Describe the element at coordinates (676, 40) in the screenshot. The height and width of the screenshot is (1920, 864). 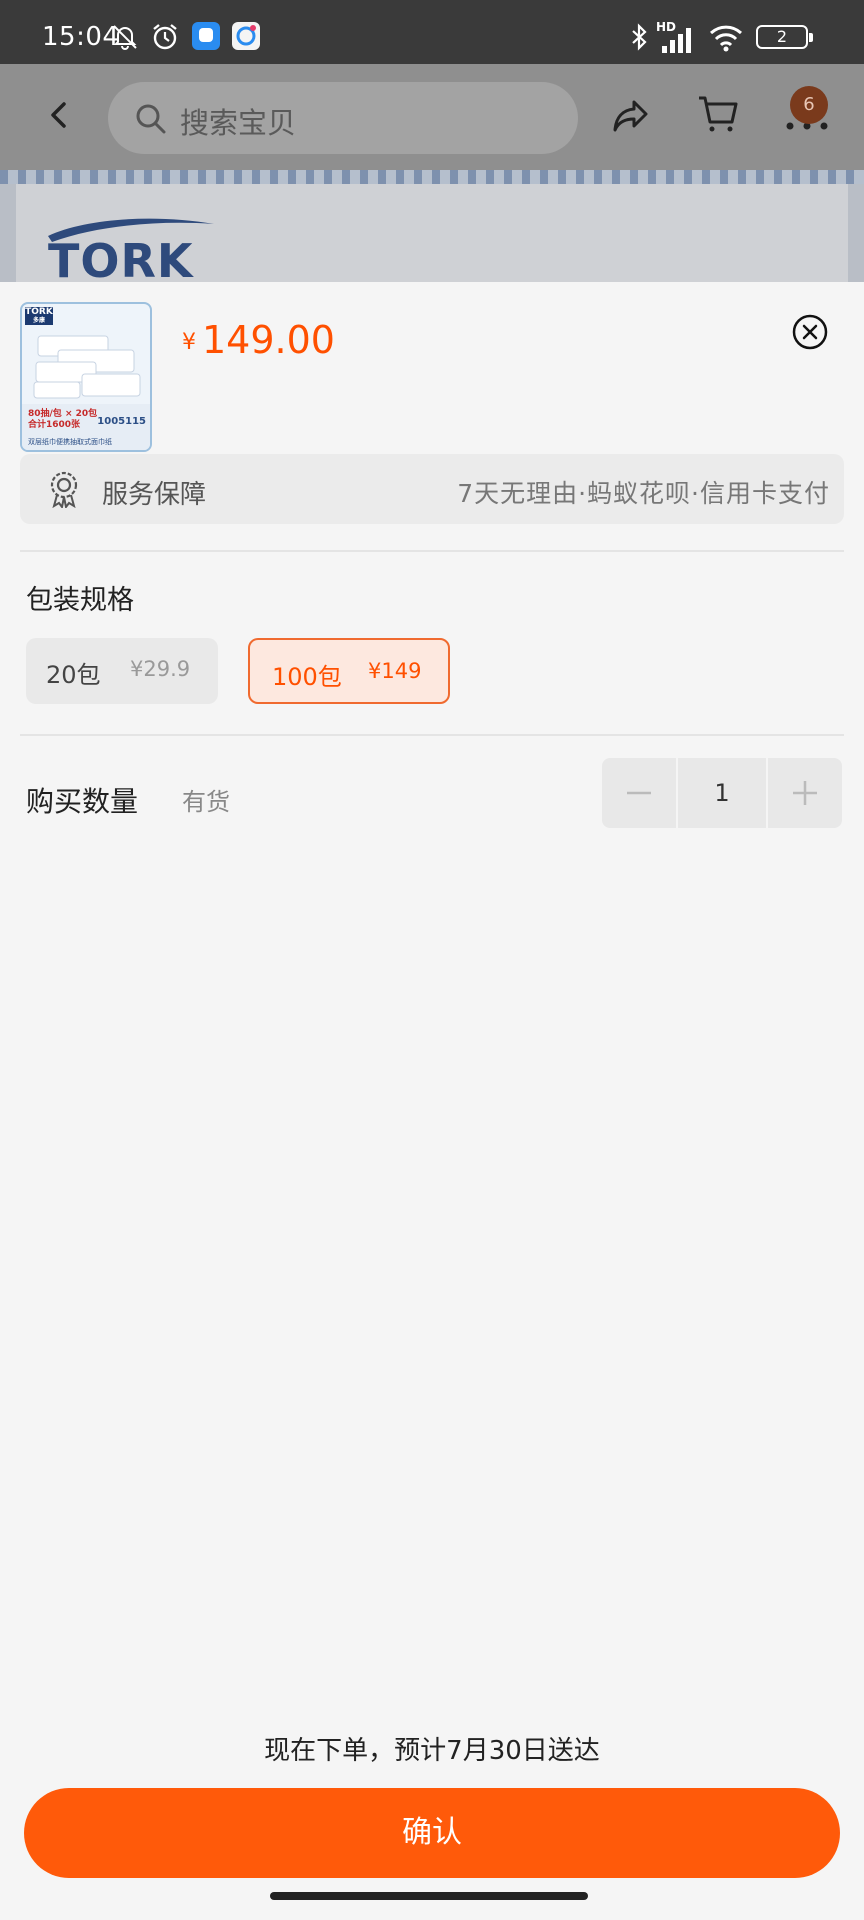
I see `signal-icon` at that location.